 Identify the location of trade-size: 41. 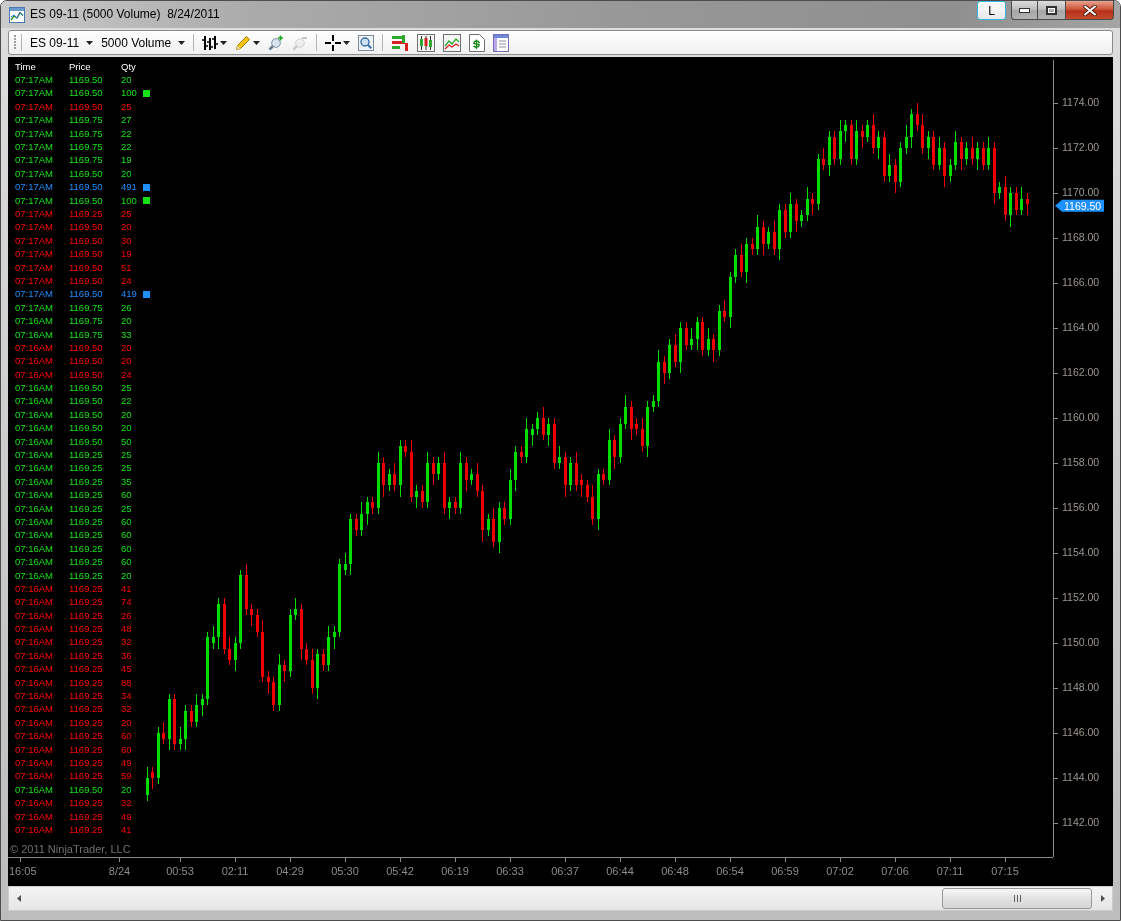
(126, 829).